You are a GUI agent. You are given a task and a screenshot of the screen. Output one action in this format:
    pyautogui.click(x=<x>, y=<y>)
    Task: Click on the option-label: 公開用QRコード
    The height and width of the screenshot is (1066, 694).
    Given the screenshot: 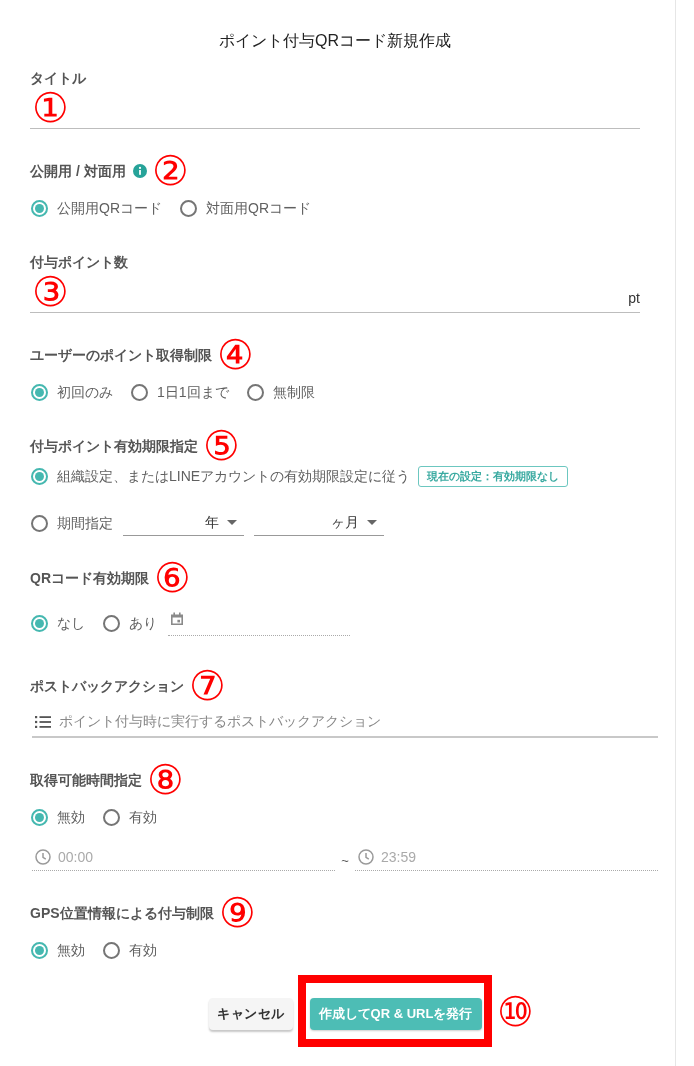 What is the action you would take?
    pyautogui.click(x=109, y=208)
    